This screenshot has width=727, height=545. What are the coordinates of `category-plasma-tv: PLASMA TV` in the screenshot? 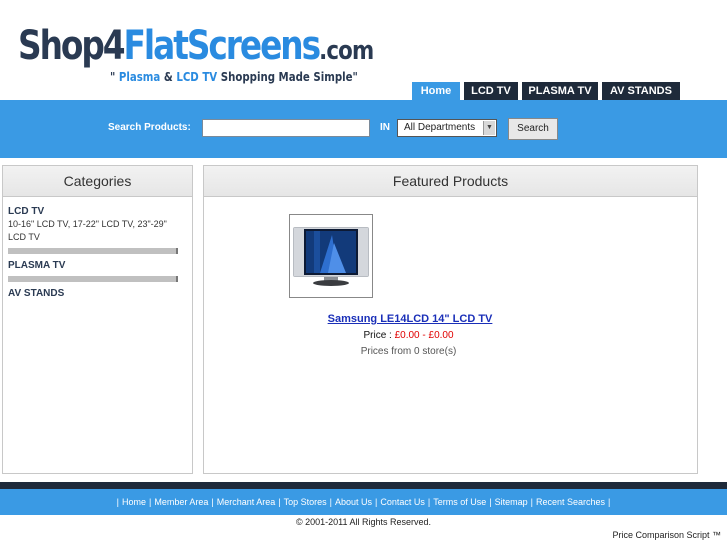 It's located at (97, 265).